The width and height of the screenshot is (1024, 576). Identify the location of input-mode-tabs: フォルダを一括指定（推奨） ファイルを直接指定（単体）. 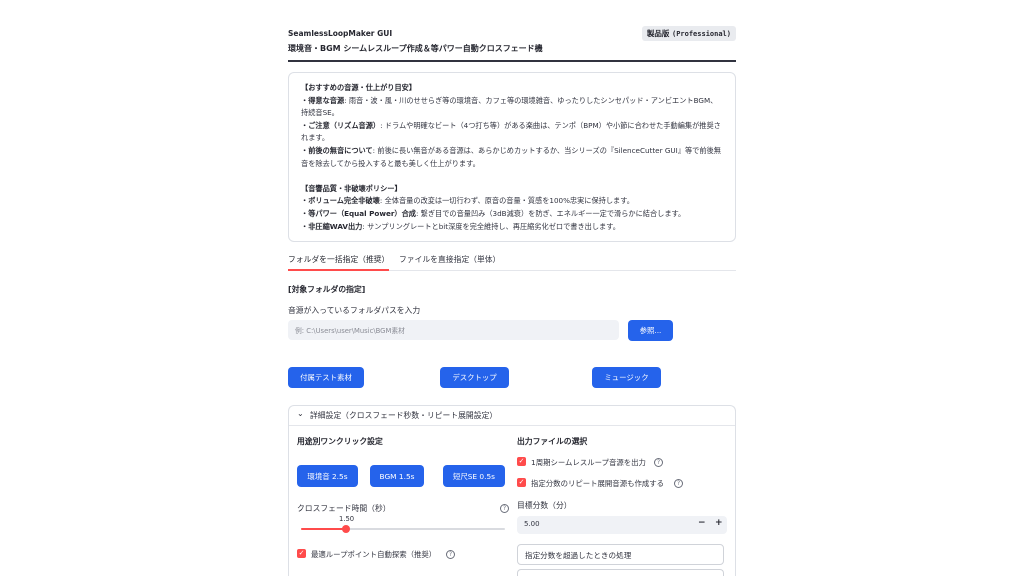
(512, 261).